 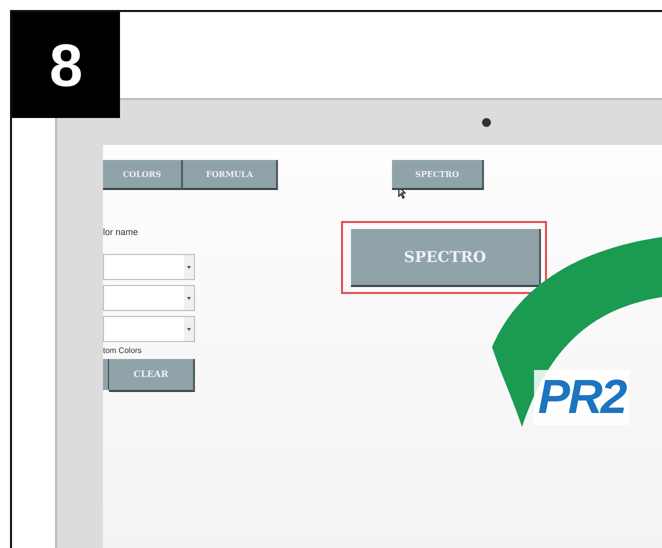 I want to click on logo-text: PR2, so click(x=582, y=397).